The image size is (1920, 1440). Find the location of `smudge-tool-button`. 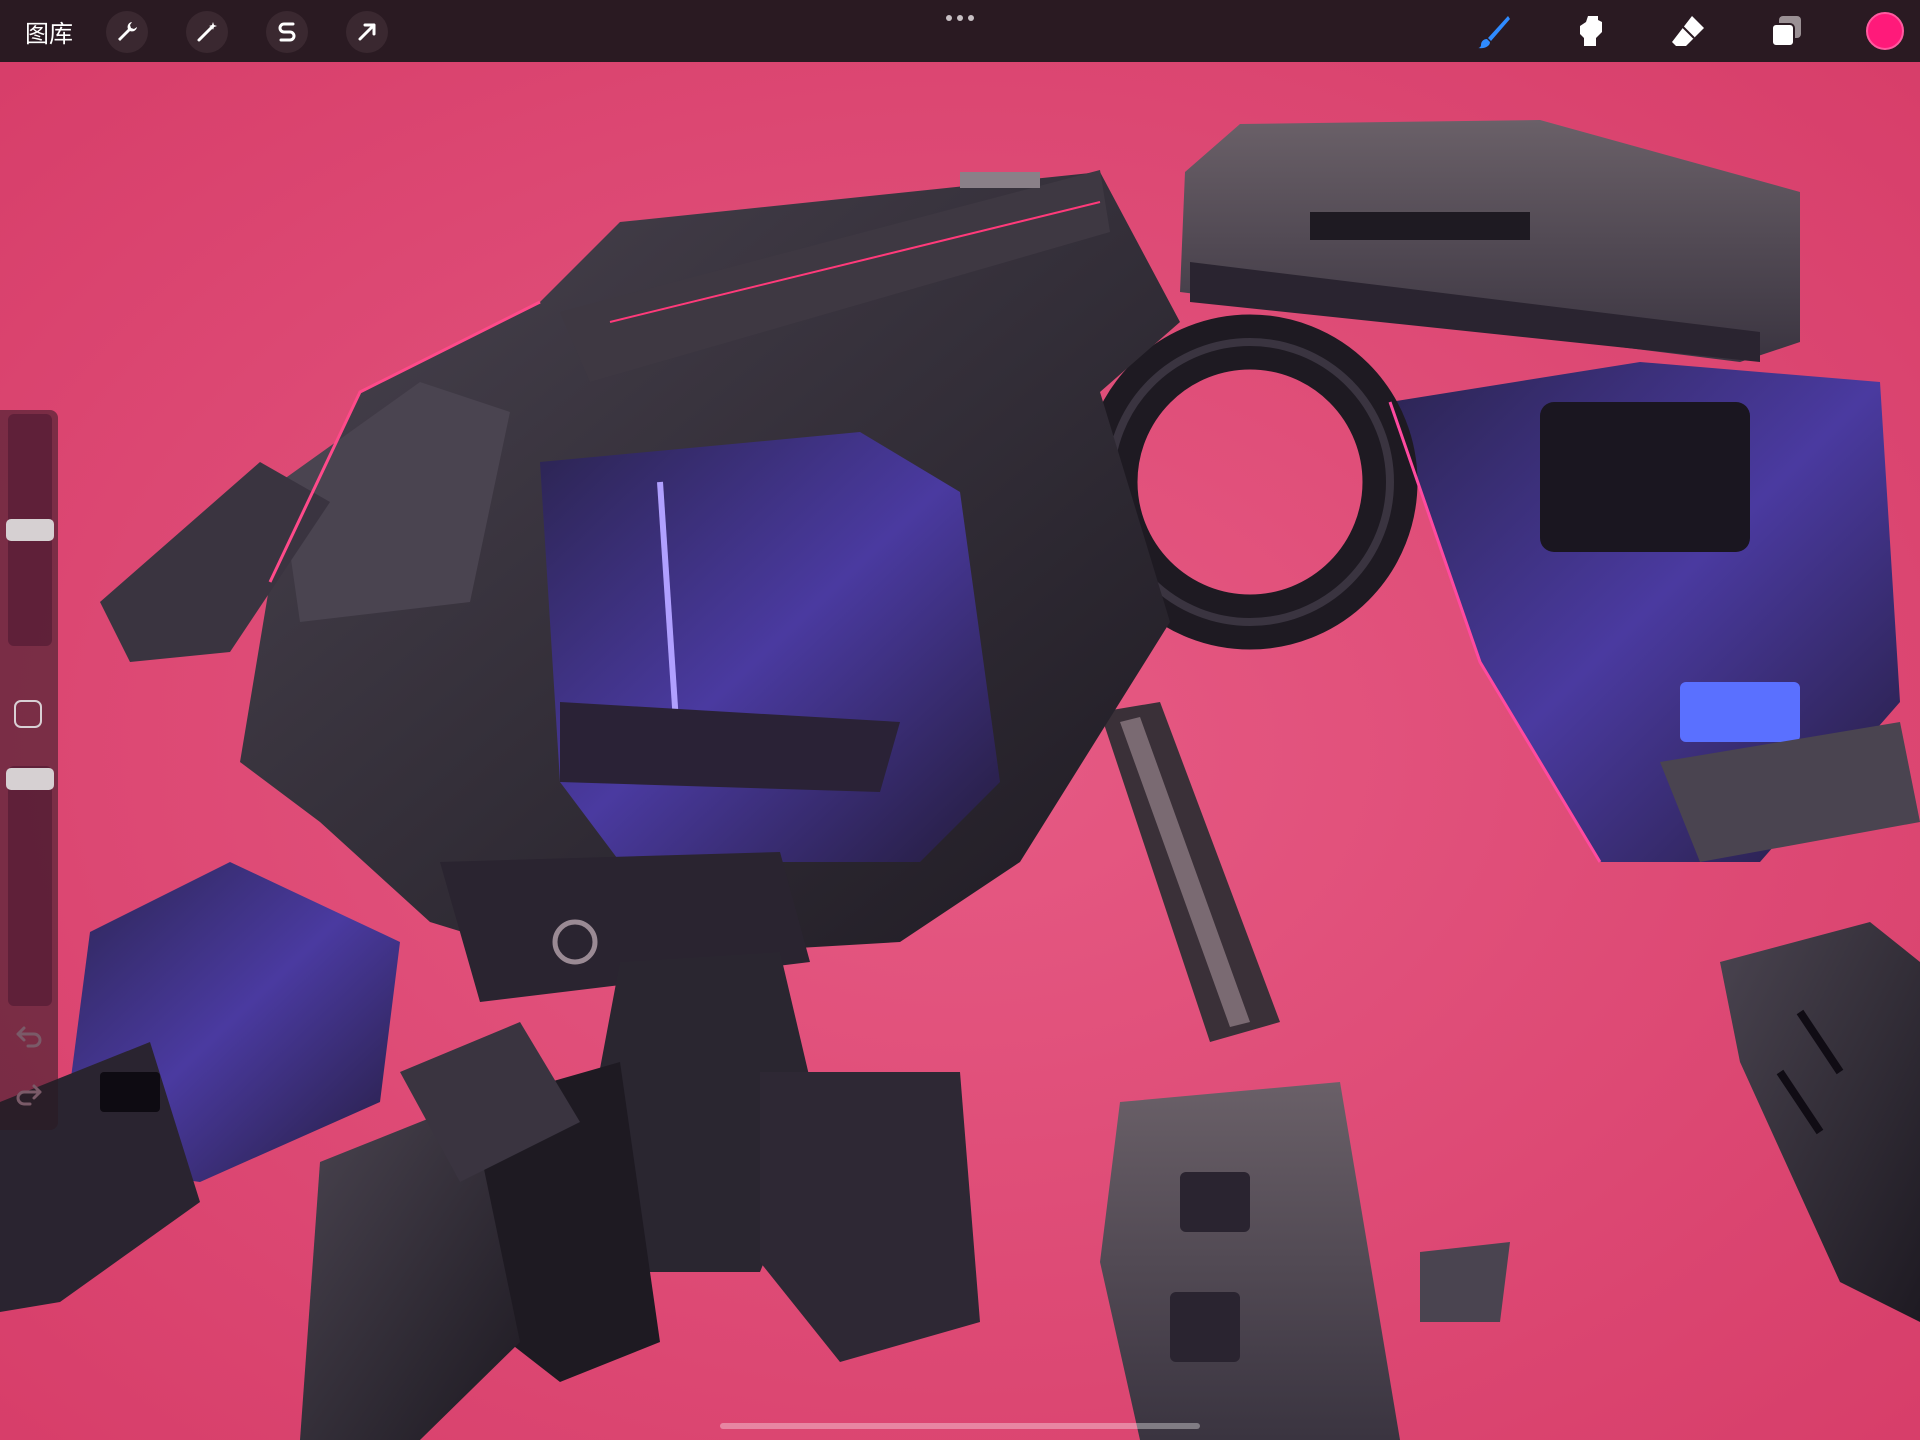

smudge-tool-button is located at coordinates (1590, 32).